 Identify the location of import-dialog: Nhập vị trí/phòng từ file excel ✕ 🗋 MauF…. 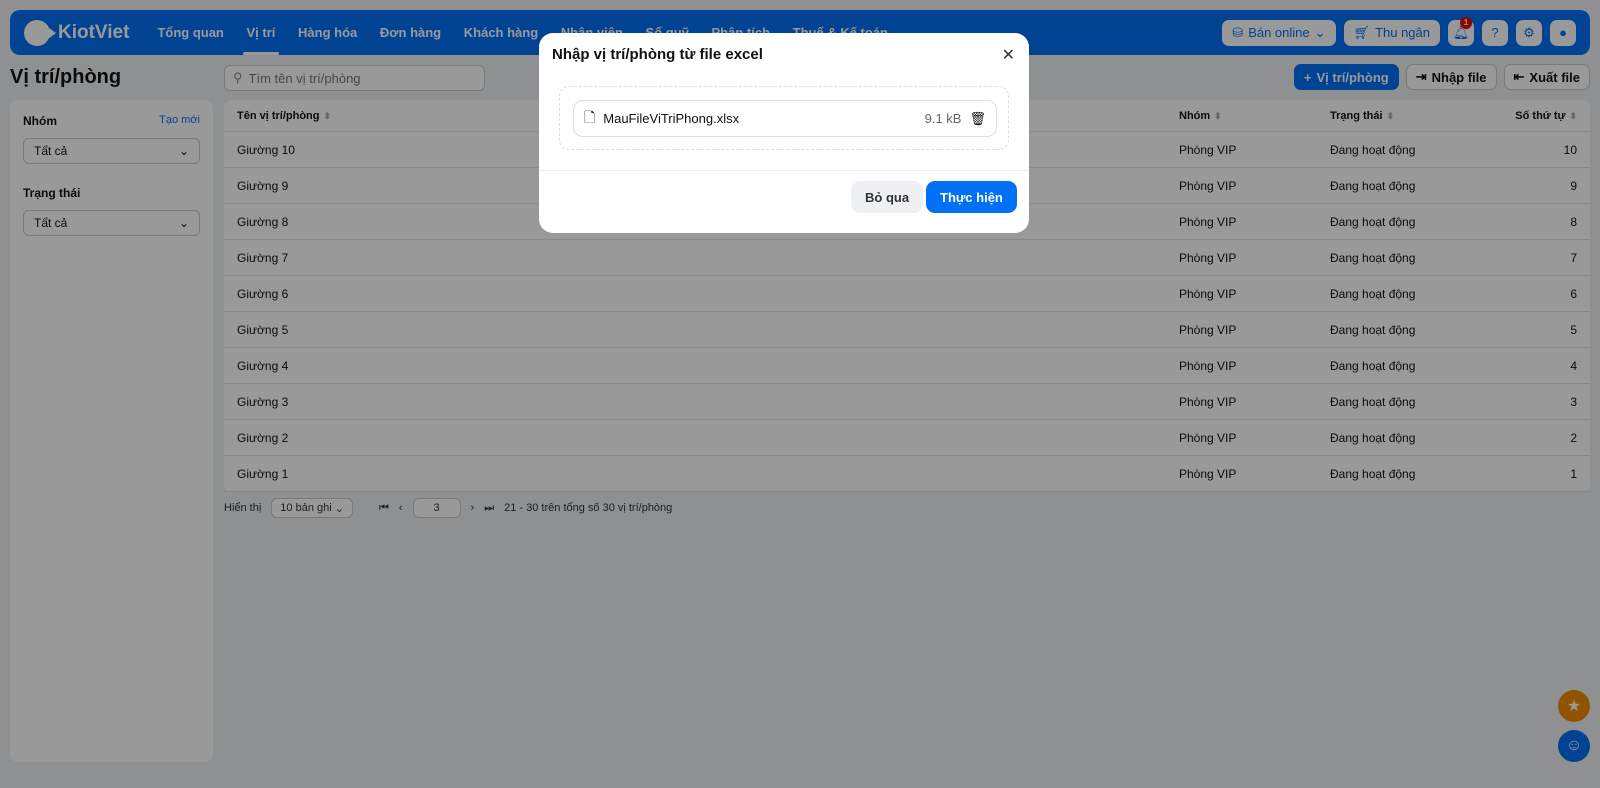
(784, 133).